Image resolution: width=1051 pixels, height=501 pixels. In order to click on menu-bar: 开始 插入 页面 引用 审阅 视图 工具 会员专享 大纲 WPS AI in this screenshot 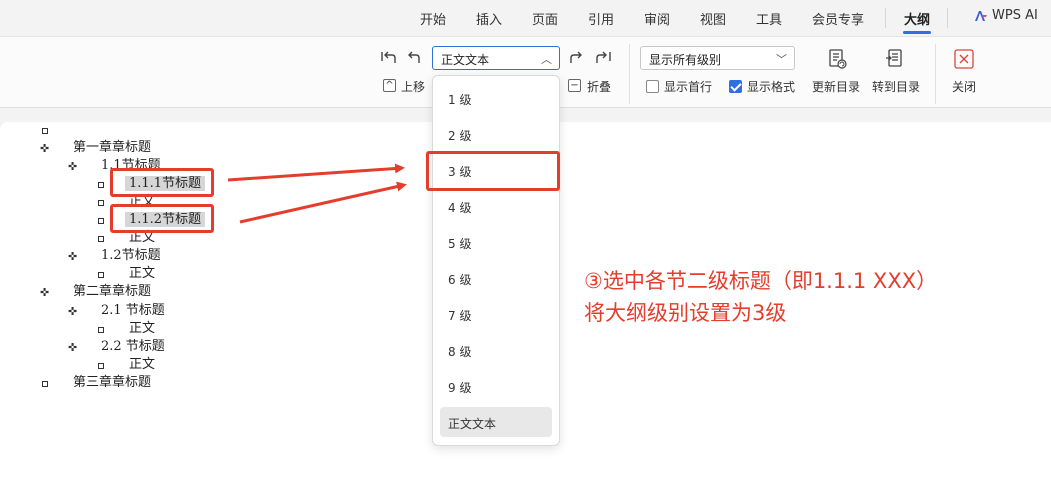, I will do `click(525, 18)`.